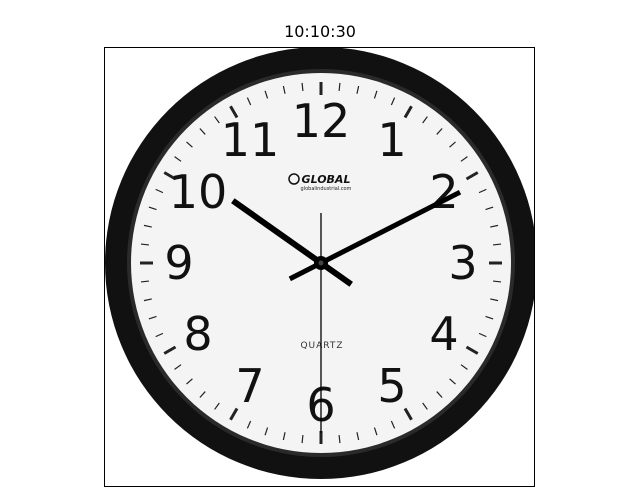 The height and width of the screenshot is (487, 640). Describe the element at coordinates (198, 192) in the screenshot. I see `numeral-10: 10` at that location.